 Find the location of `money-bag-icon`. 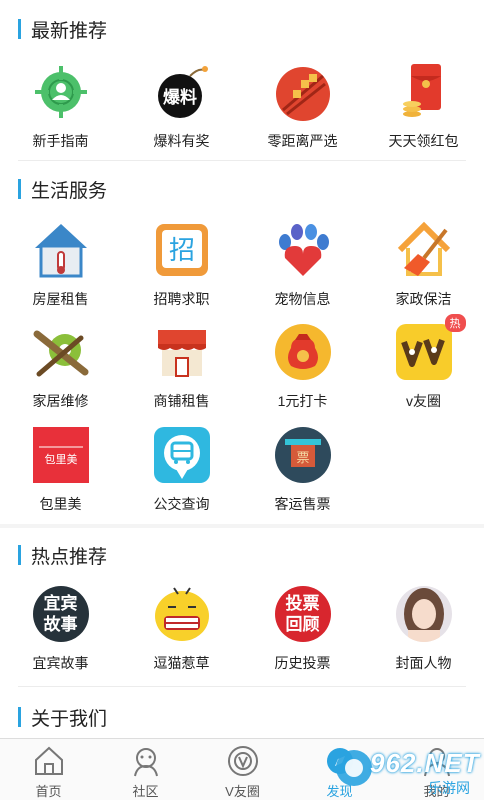

money-bag-icon is located at coordinates (303, 352).